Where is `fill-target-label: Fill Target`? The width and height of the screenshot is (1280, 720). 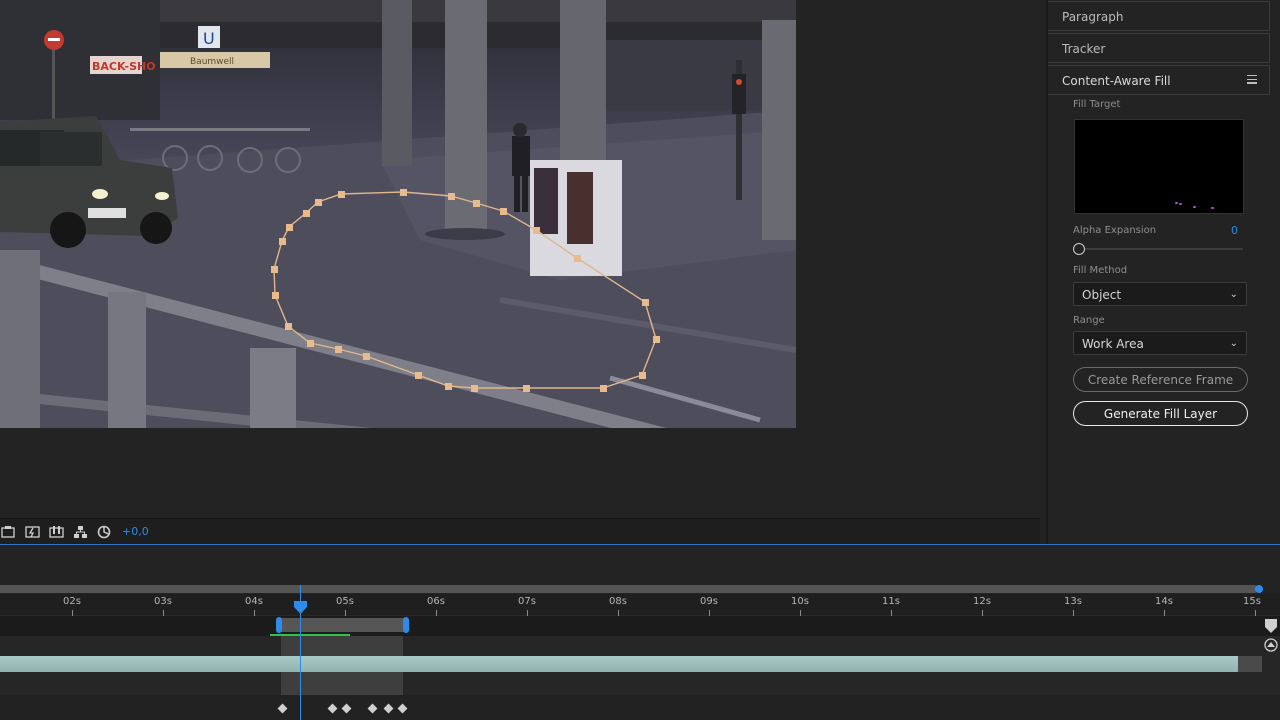 fill-target-label: Fill Target is located at coordinates (1097, 104).